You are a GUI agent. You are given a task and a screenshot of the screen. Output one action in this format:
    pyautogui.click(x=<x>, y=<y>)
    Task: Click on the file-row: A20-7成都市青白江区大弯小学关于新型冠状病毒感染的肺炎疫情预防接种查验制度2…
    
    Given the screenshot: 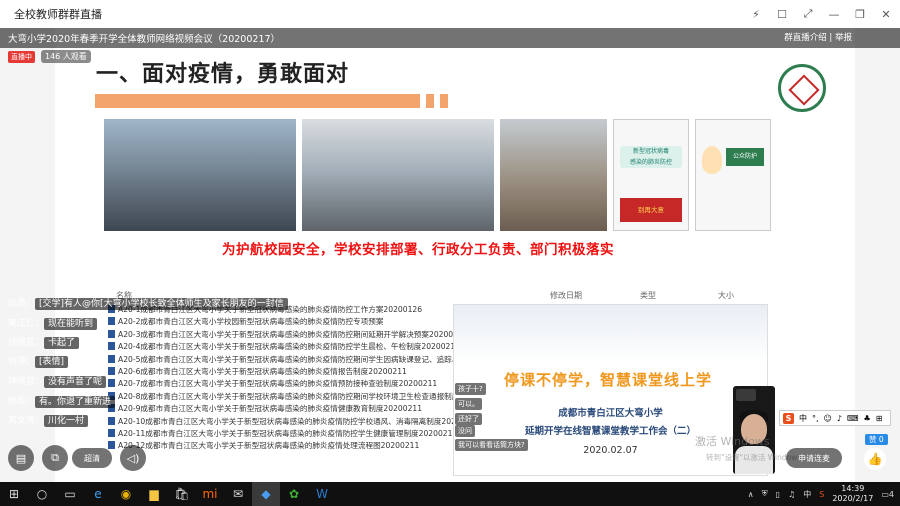 What is the action you would take?
    pyautogui.click(x=283, y=384)
    